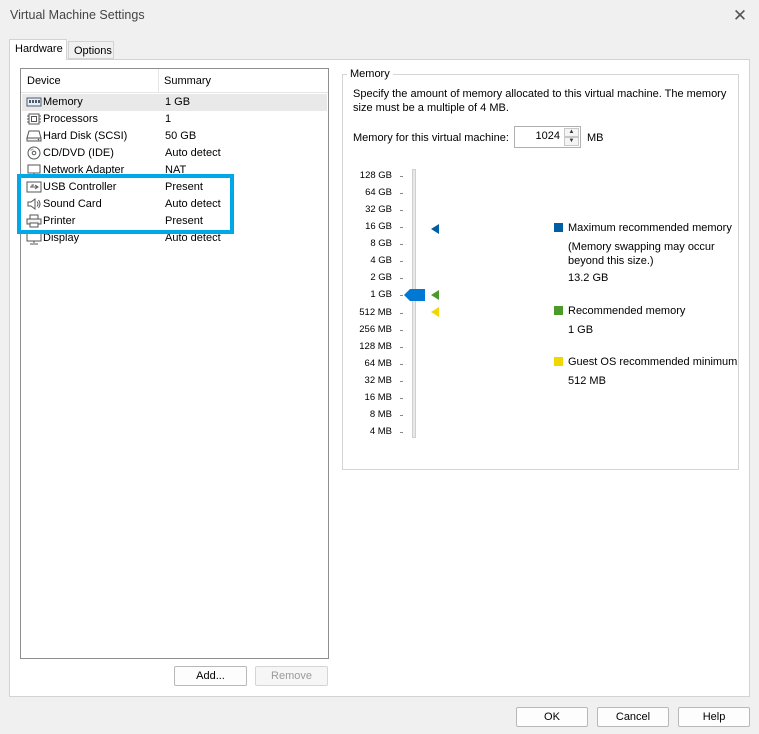 Image resolution: width=759 pixels, height=734 pixels. Describe the element at coordinates (38, 49) in the screenshot. I see `tab-hardware: Hardware` at that location.